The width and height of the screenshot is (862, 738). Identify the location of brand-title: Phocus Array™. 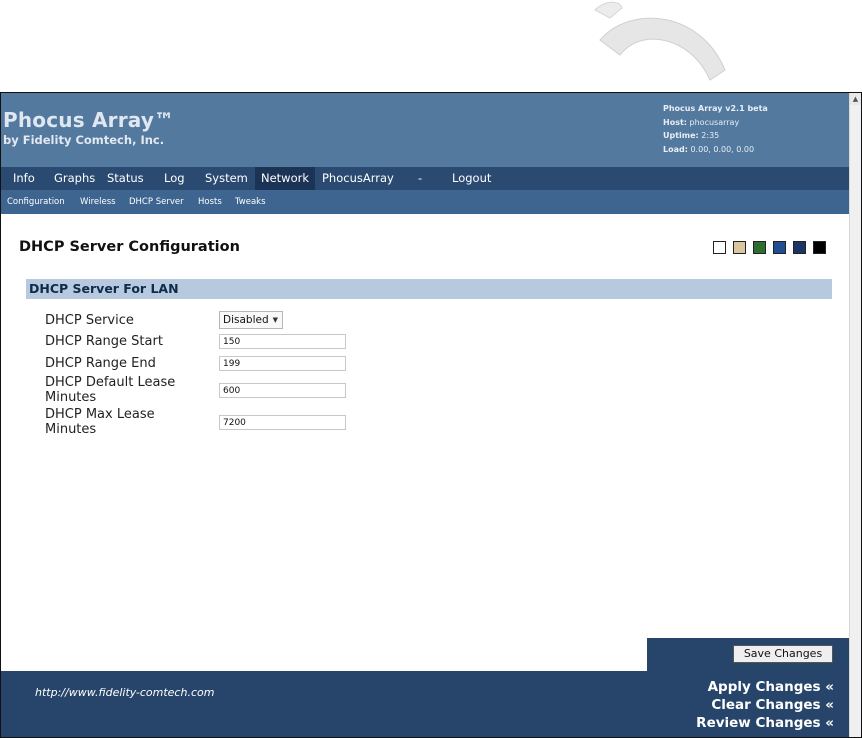
(89, 120).